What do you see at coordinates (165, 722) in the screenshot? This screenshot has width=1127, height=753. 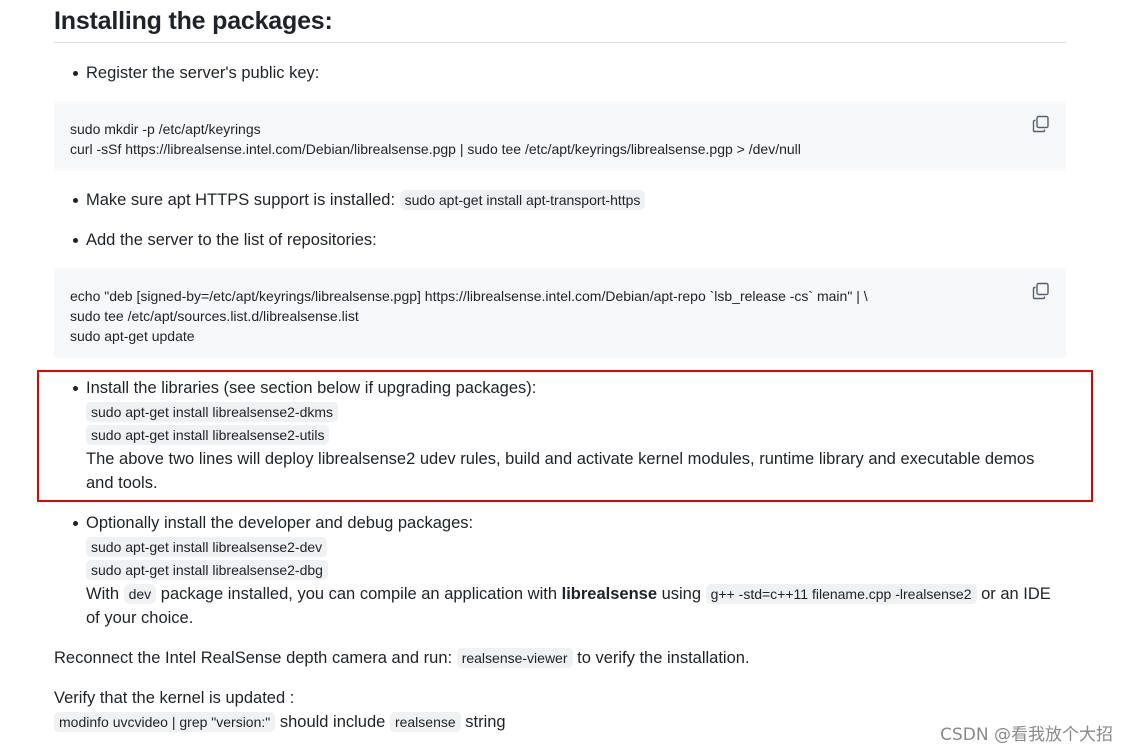 I see `inline-code-modinfo: modinfo uvcvideo | grep "version:"` at bounding box center [165, 722].